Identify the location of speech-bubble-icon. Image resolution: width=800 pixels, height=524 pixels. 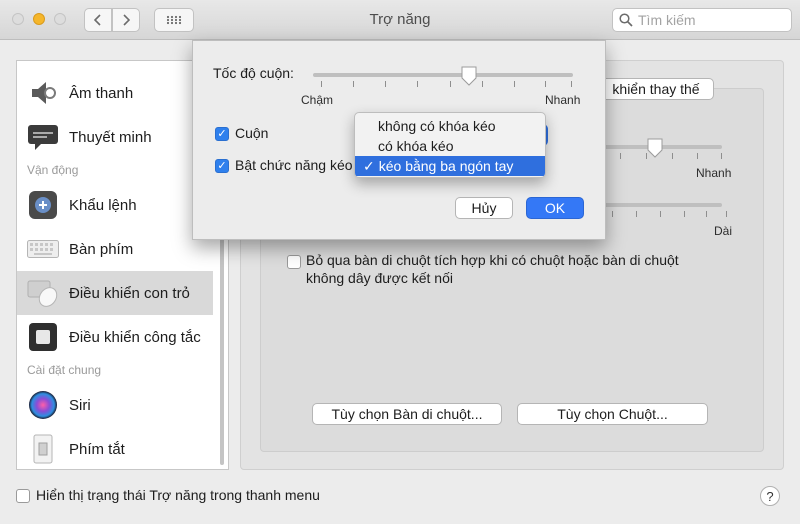
(43, 137).